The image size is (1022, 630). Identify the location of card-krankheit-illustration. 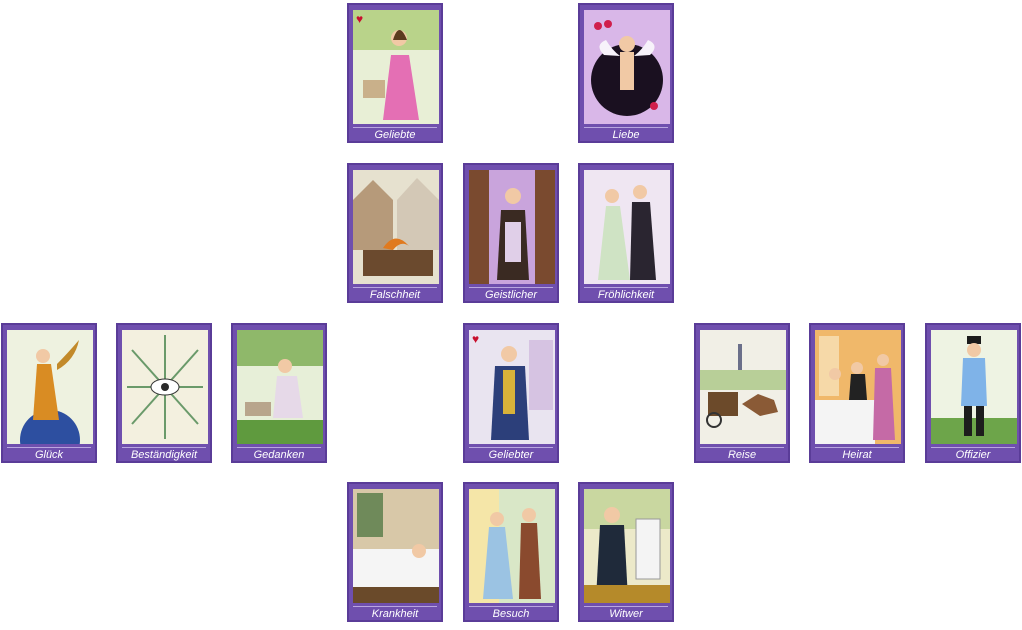
(396, 546).